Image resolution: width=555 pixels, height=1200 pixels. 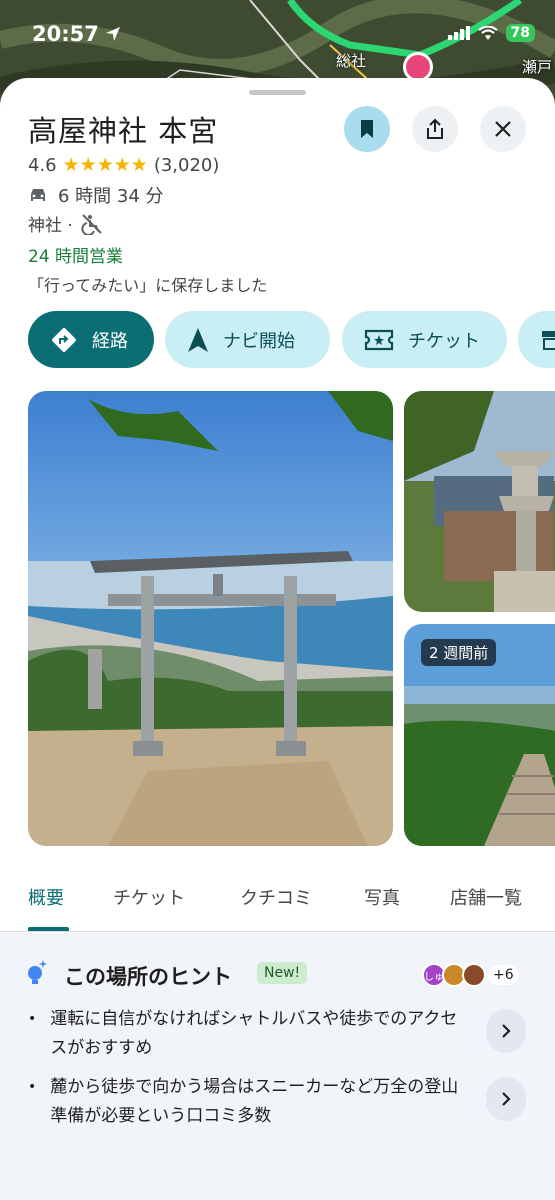 I want to click on active-tab-indicator, so click(x=48, y=929).